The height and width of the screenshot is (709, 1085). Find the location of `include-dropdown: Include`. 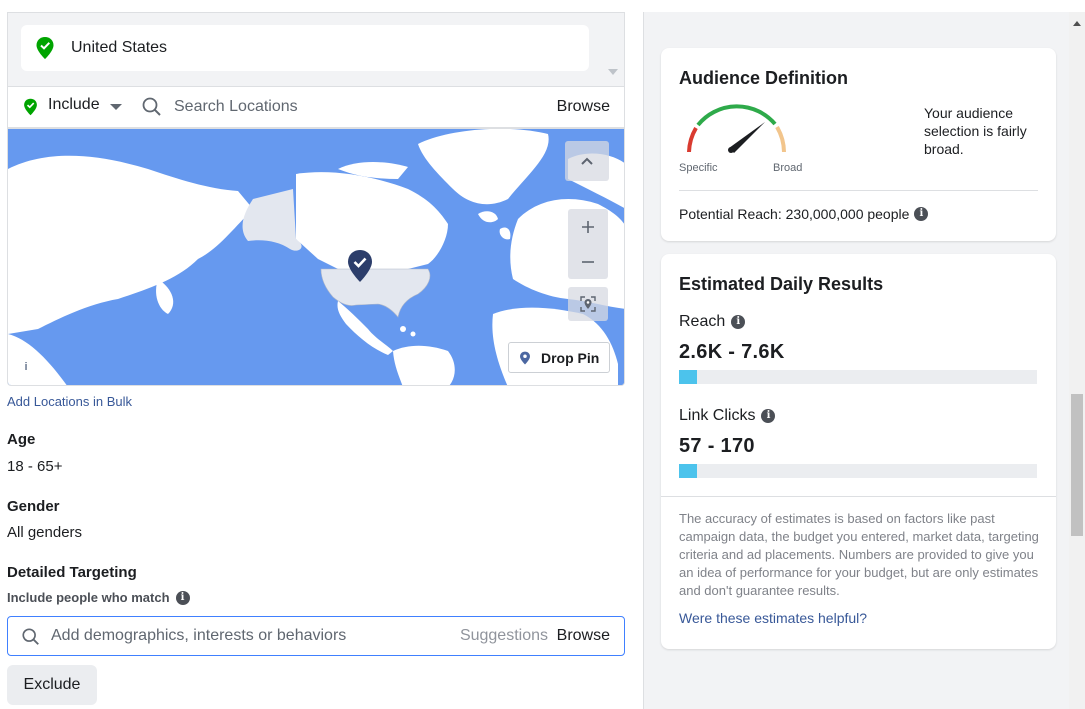

include-dropdown: Include is located at coordinates (74, 105).